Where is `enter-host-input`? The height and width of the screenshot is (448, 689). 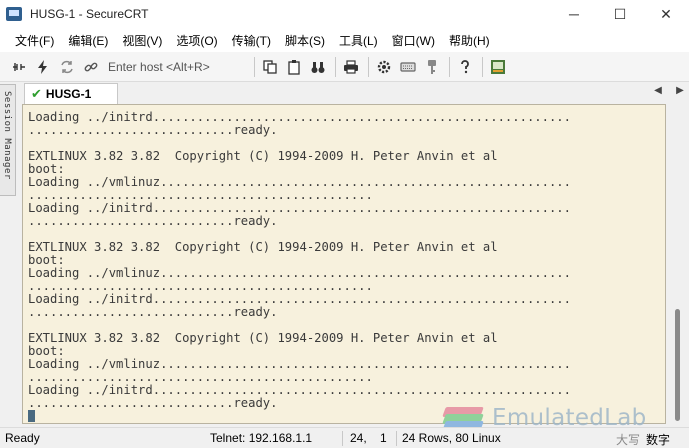
enter-host-input is located at coordinates (177, 66).